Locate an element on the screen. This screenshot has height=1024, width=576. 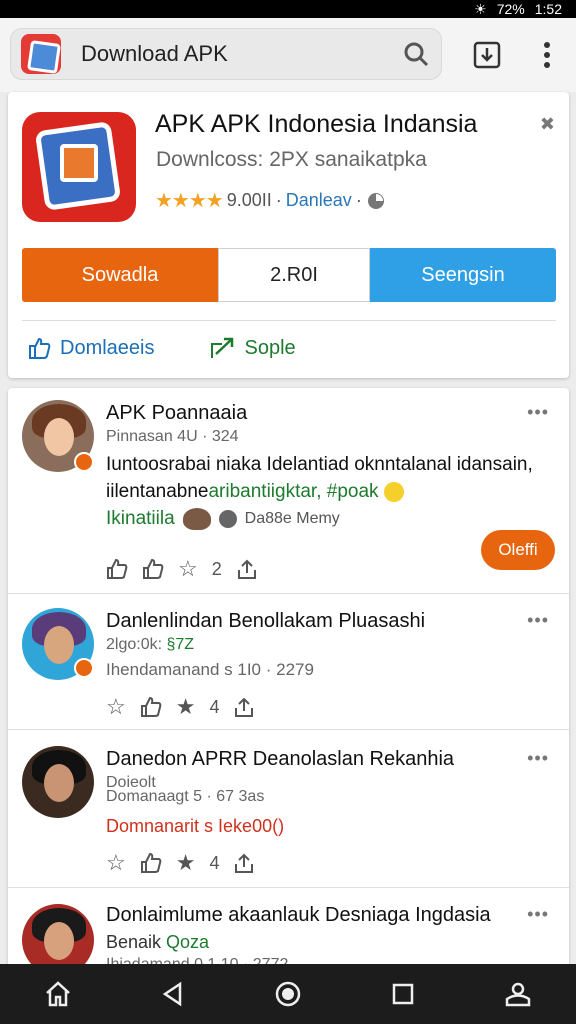
app-subtitle: Downlcoss: 2PX sanaikatpka is located at coordinates (291, 159).